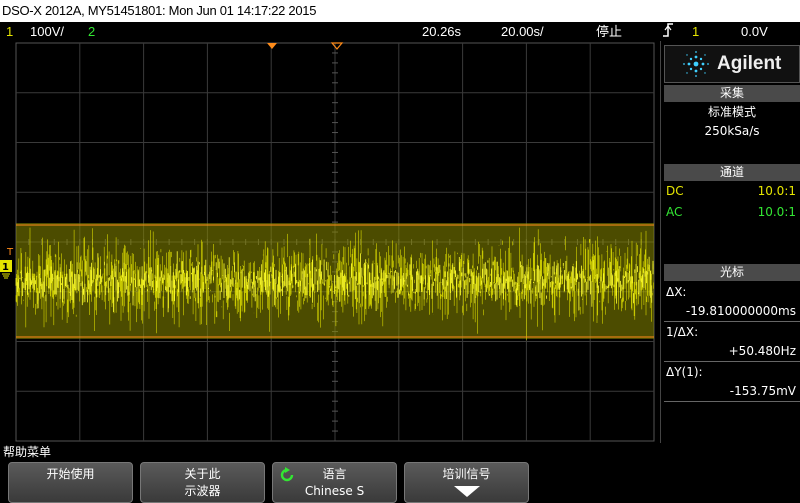  I want to click on trigger-level: 0.0V, so click(754, 31).